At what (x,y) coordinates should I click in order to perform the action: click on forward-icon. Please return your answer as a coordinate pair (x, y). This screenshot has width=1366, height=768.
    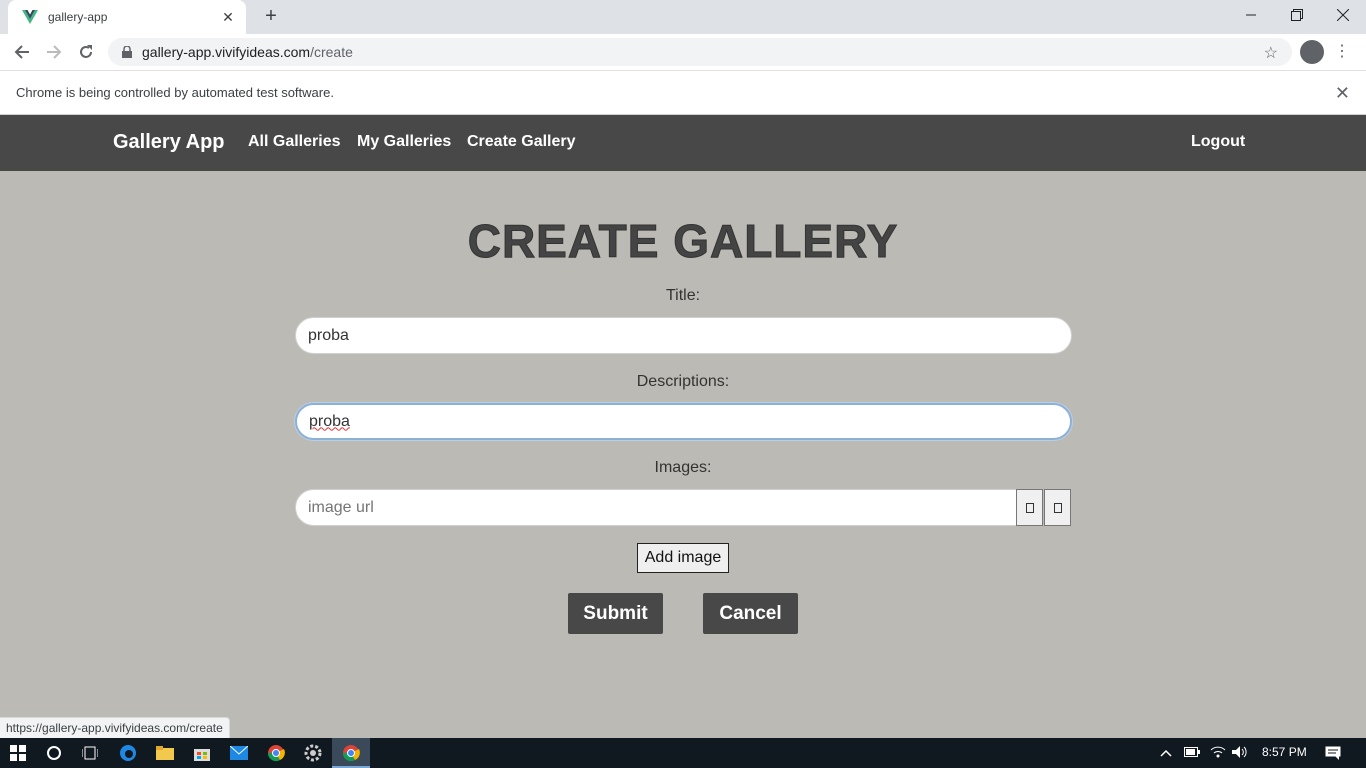
    Looking at the image, I should click on (54, 52).